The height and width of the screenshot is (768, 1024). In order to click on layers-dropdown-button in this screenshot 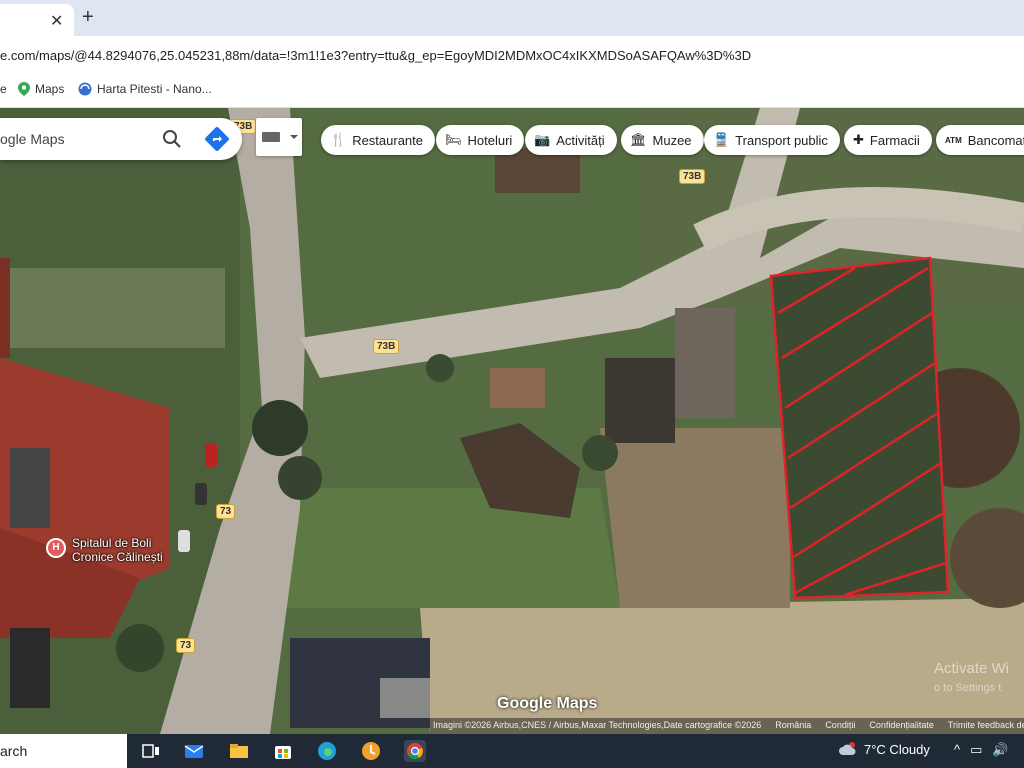, I will do `click(279, 137)`.